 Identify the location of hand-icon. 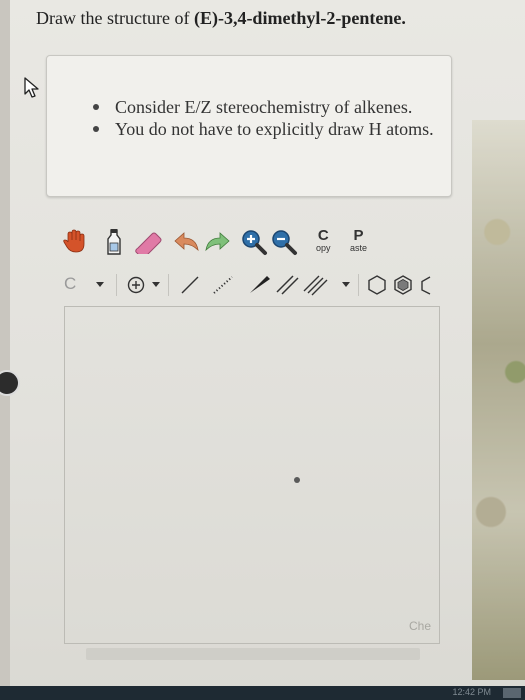
(75, 241).